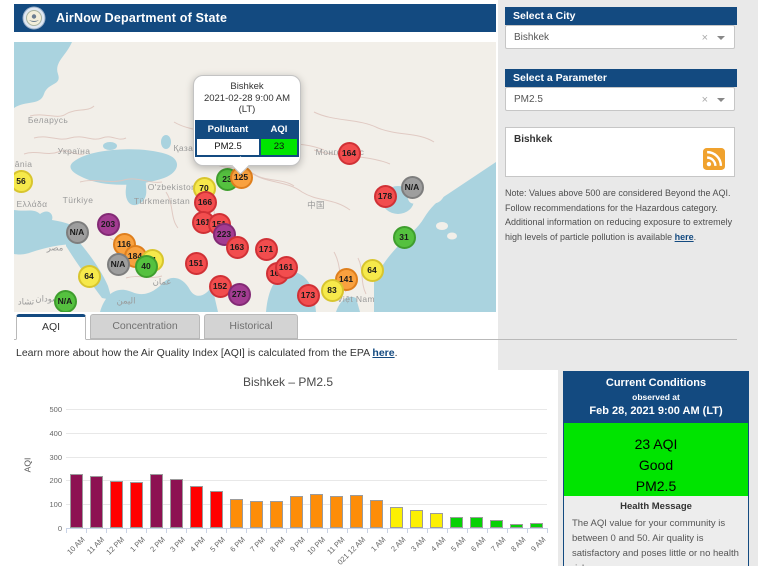 Image resolution: width=758 pixels, height=566 pixels. Describe the element at coordinates (533, 139) in the screenshot. I see `feed-city-label: Bishkek` at that location.